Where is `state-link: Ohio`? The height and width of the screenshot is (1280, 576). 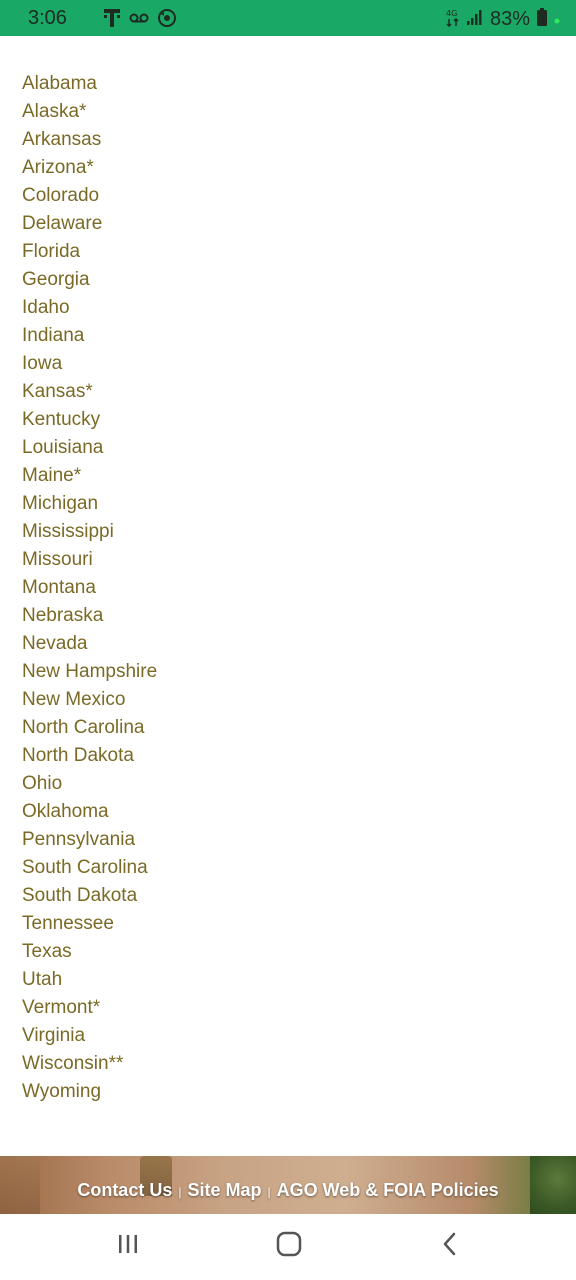 state-link: Ohio is located at coordinates (89, 784).